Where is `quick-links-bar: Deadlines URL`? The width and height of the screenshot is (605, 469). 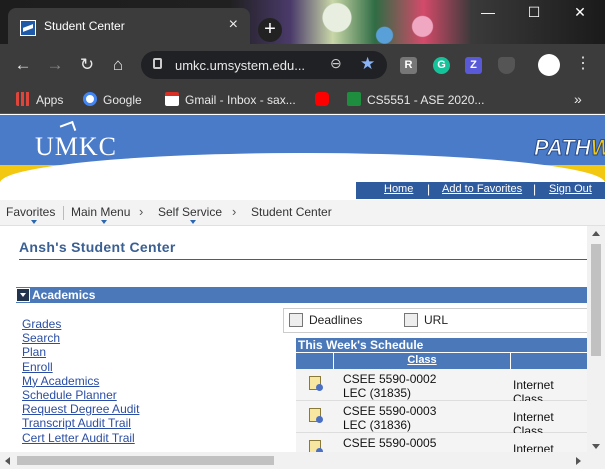
quick-links-bar: Deadlines URL is located at coordinates (435, 320).